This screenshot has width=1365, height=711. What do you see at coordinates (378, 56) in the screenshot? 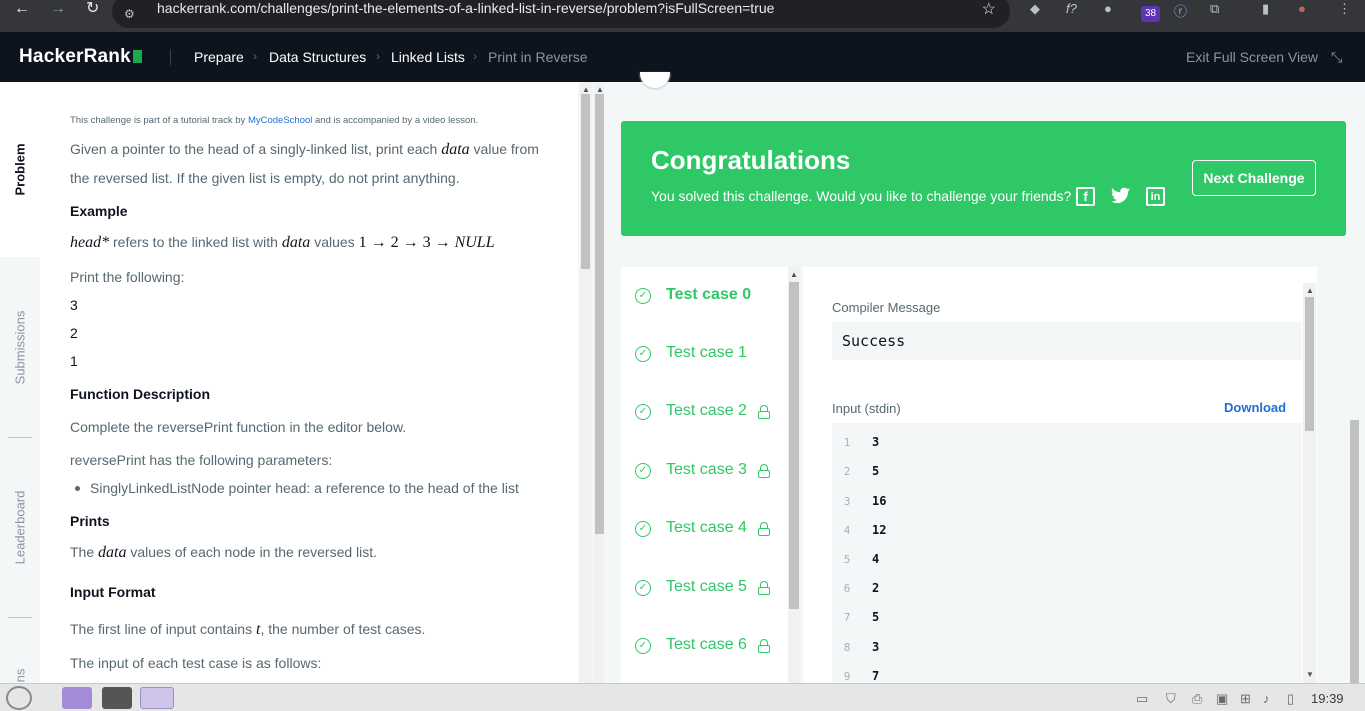
I see `chevron-right-icon: ›` at bounding box center [378, 56].